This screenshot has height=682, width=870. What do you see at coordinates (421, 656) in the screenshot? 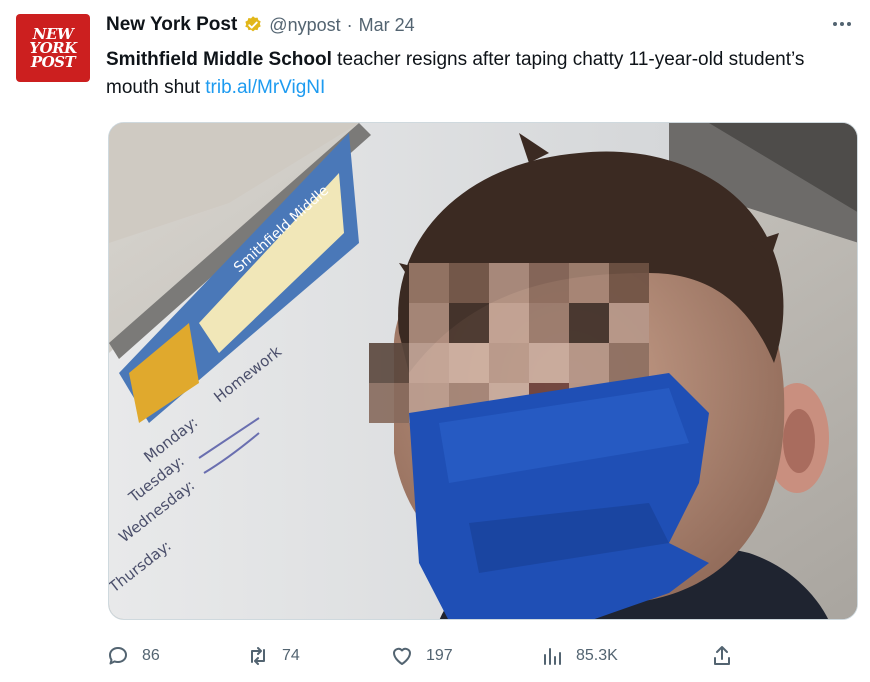
I see `like-button: 197` at bounding box center [421, 656].